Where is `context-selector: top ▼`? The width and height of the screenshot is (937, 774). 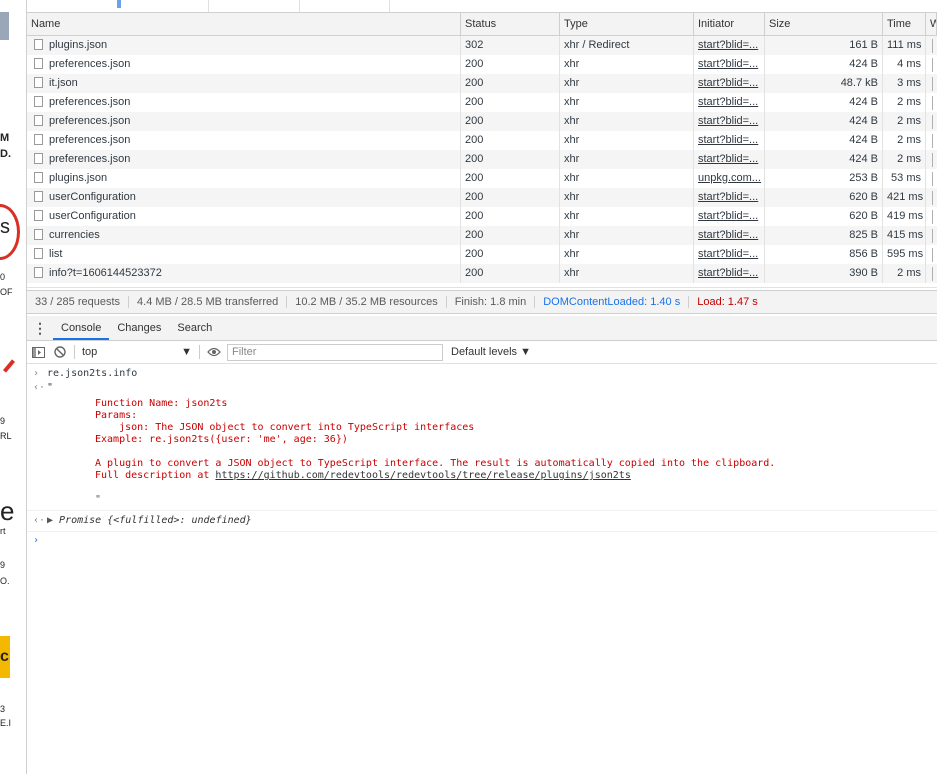
context-selector: top ▼ is located at coordinates (137, 352).